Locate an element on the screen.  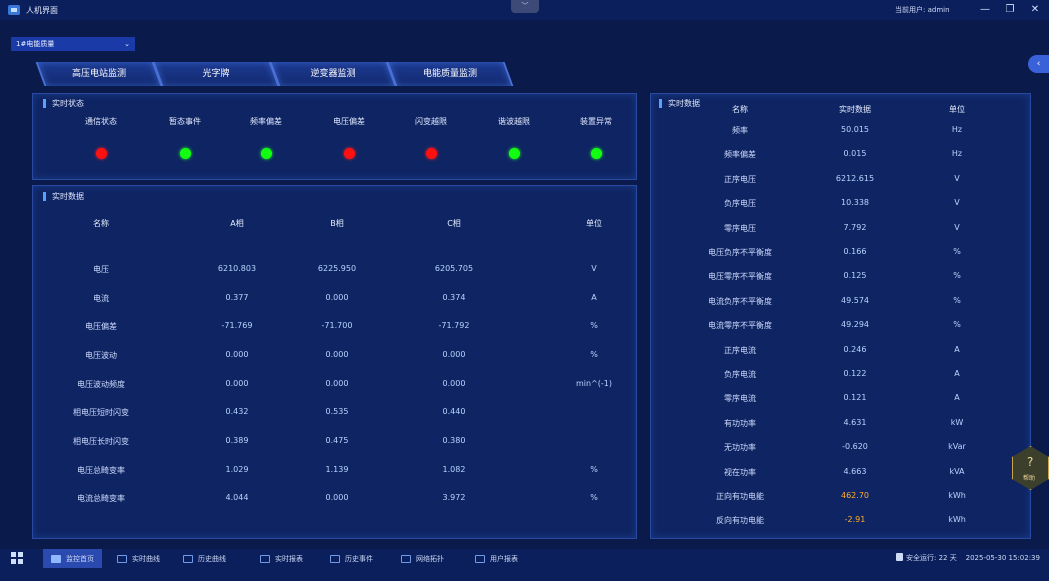
summary-row-label: 反向有功电能 is located at coordinates (740, 521).